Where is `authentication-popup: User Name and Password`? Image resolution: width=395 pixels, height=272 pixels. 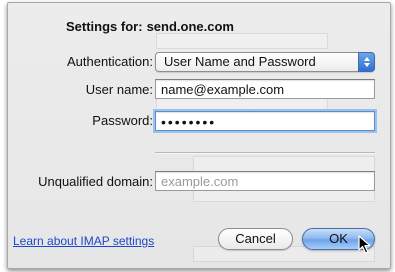 authentication-popup: User Name and Password is located at coordinates (265, 62).